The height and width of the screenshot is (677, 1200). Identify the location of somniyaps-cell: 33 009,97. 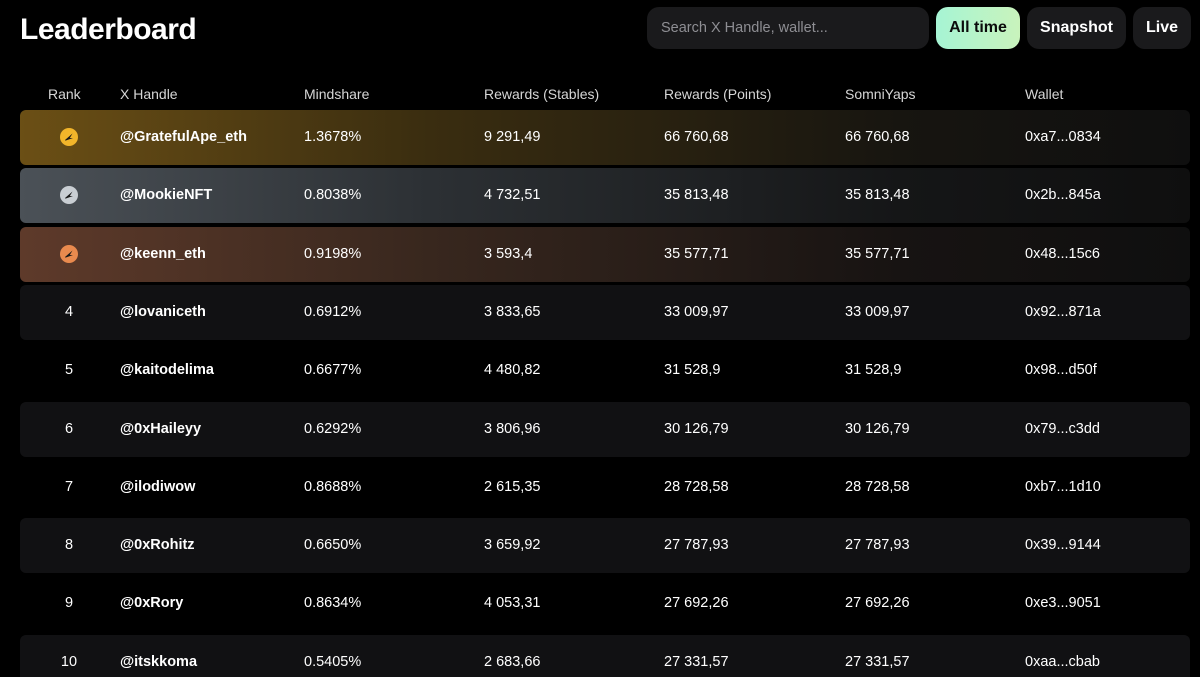
(877, 311).